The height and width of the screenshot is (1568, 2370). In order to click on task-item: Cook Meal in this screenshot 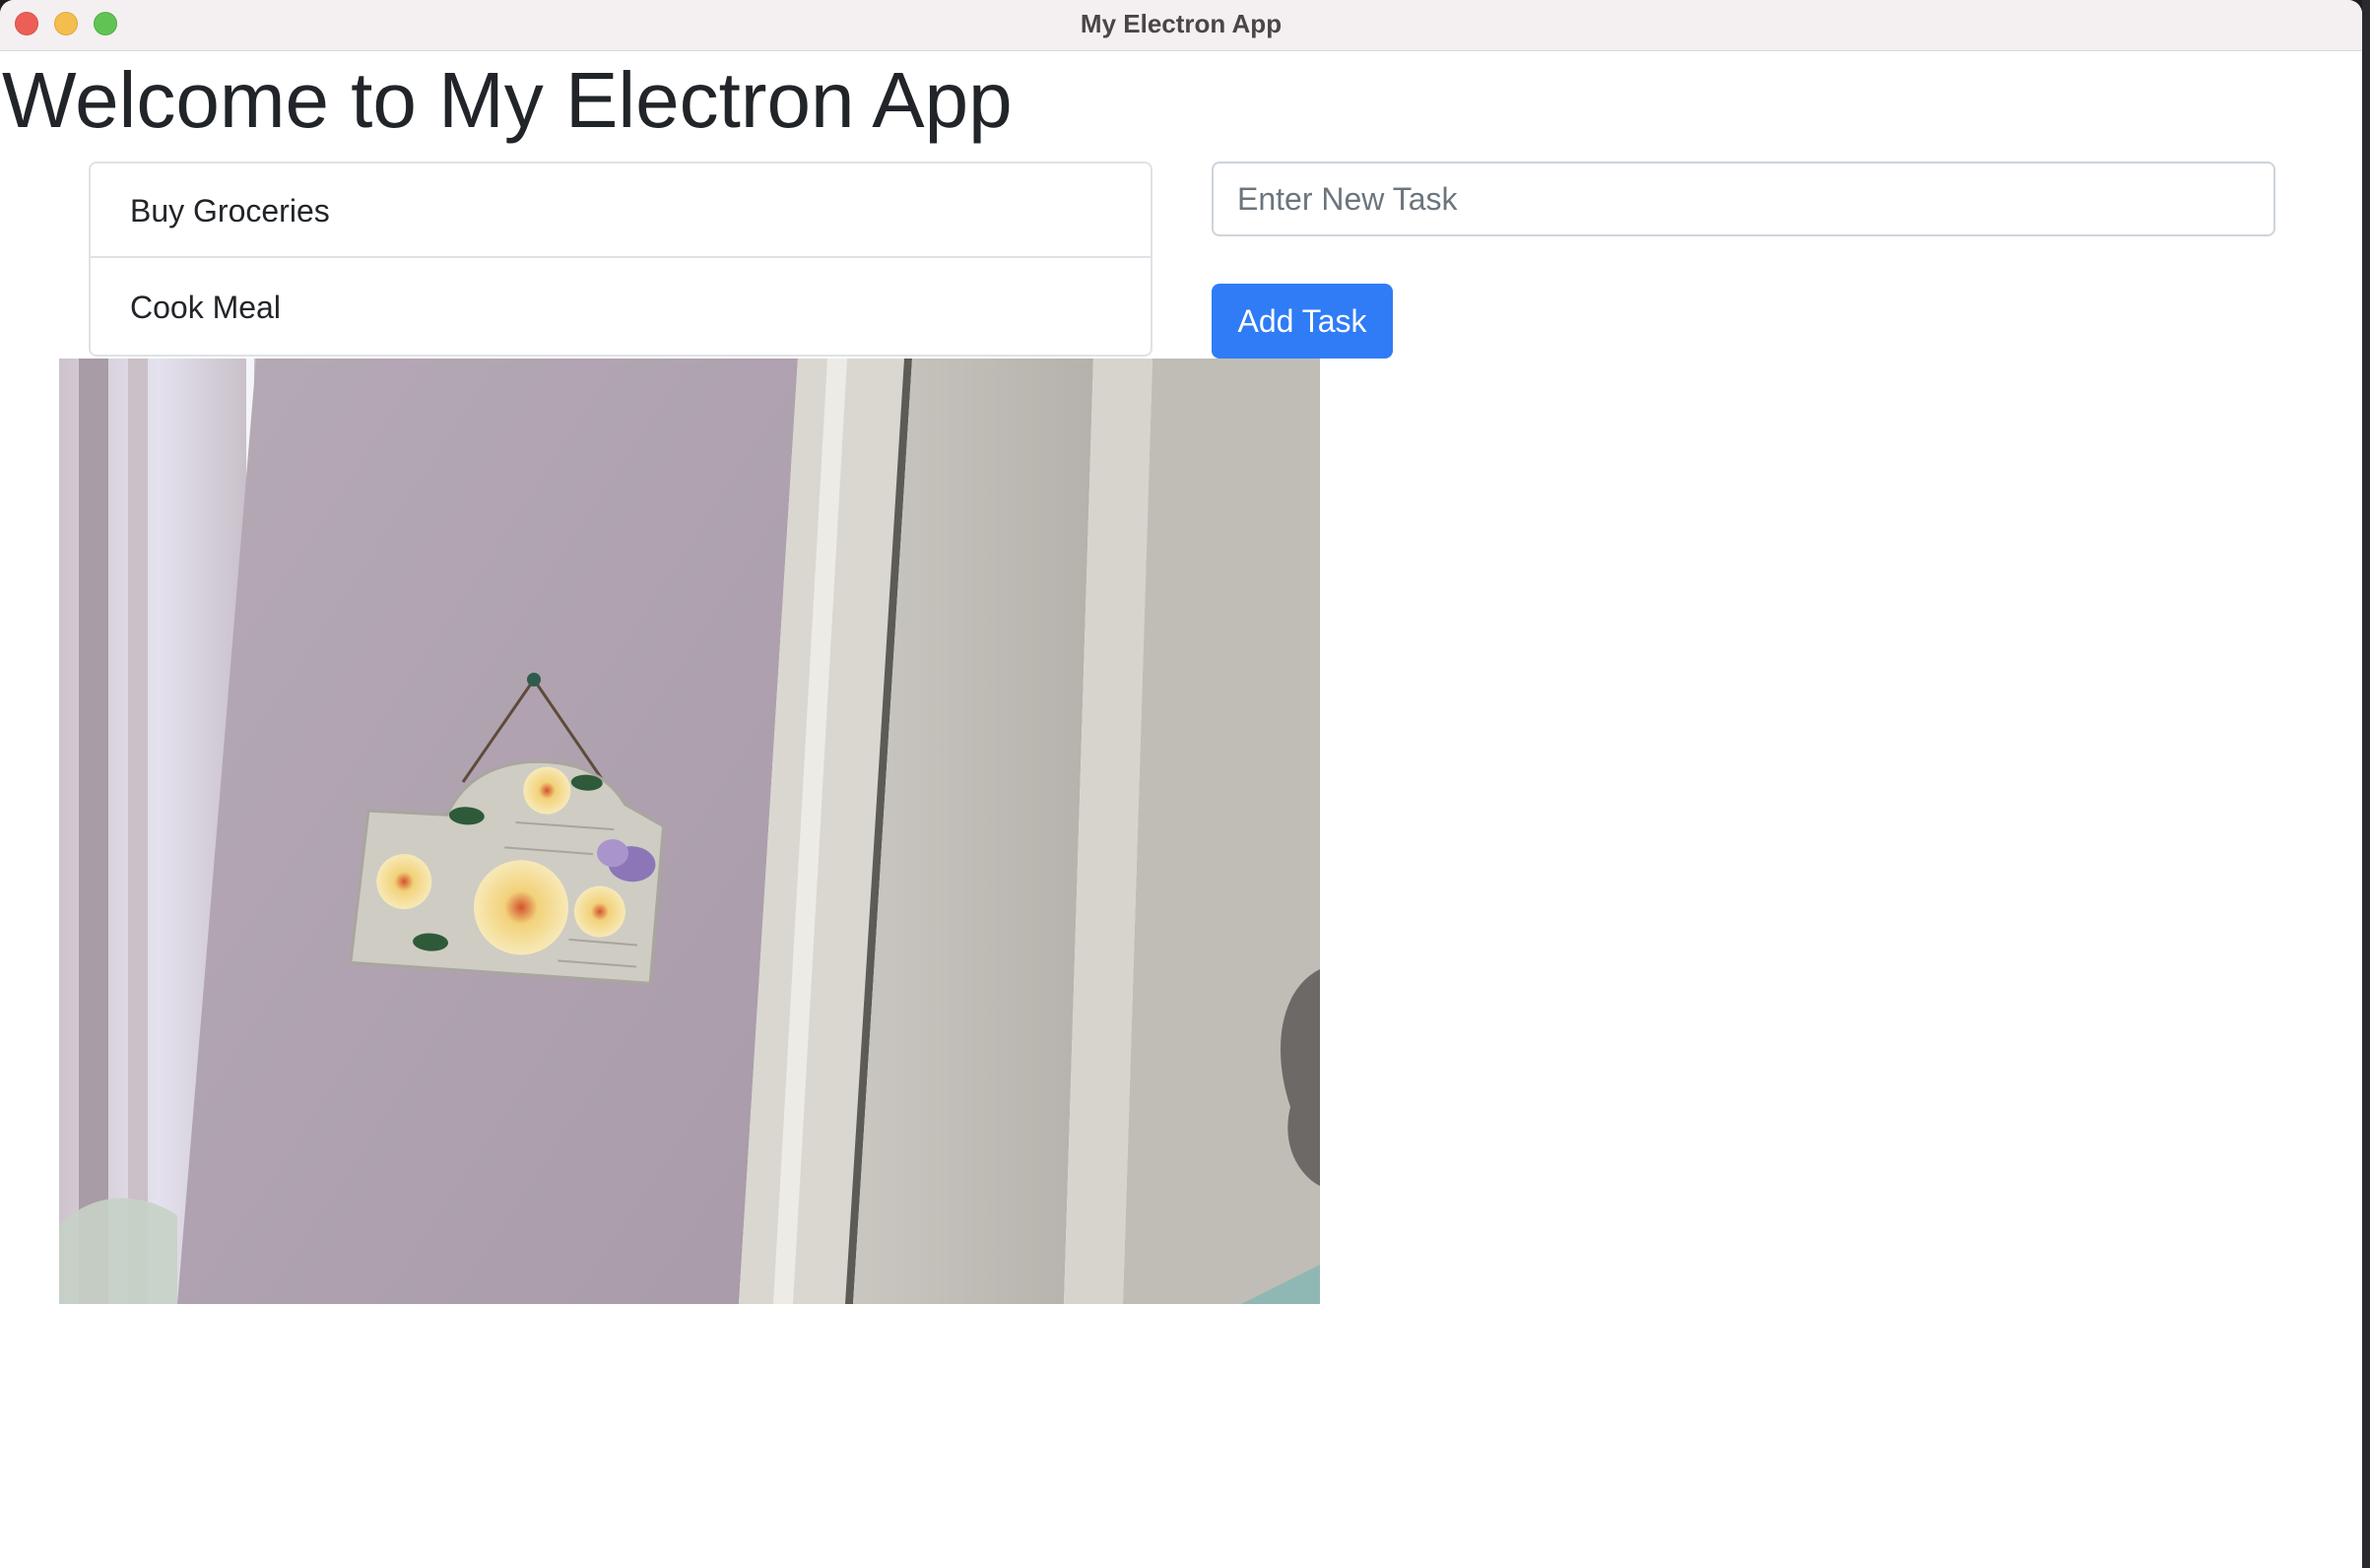, I will do `click(621, 308)`.